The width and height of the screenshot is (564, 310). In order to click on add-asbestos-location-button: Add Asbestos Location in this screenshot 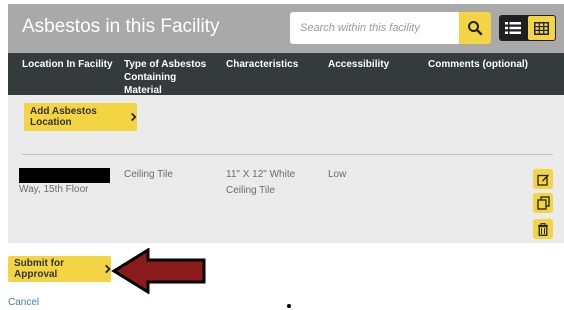, I will do `click(80, 117)`.